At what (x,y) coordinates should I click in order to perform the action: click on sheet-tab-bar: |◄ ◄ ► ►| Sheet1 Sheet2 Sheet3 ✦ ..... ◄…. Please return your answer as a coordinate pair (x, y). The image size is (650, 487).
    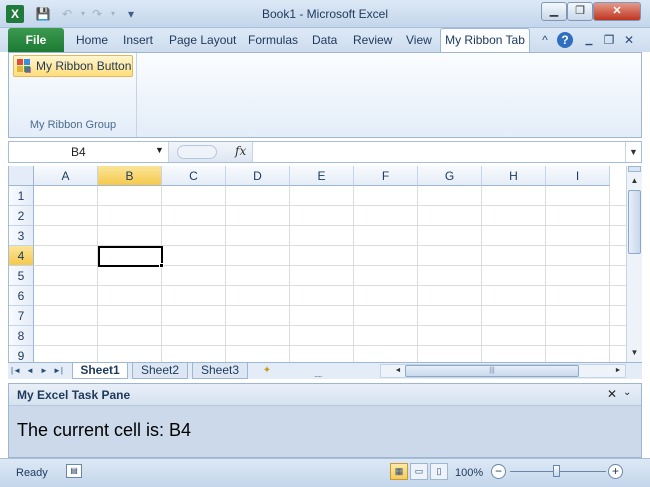
    Looking at the image, I should click on (325, 370).